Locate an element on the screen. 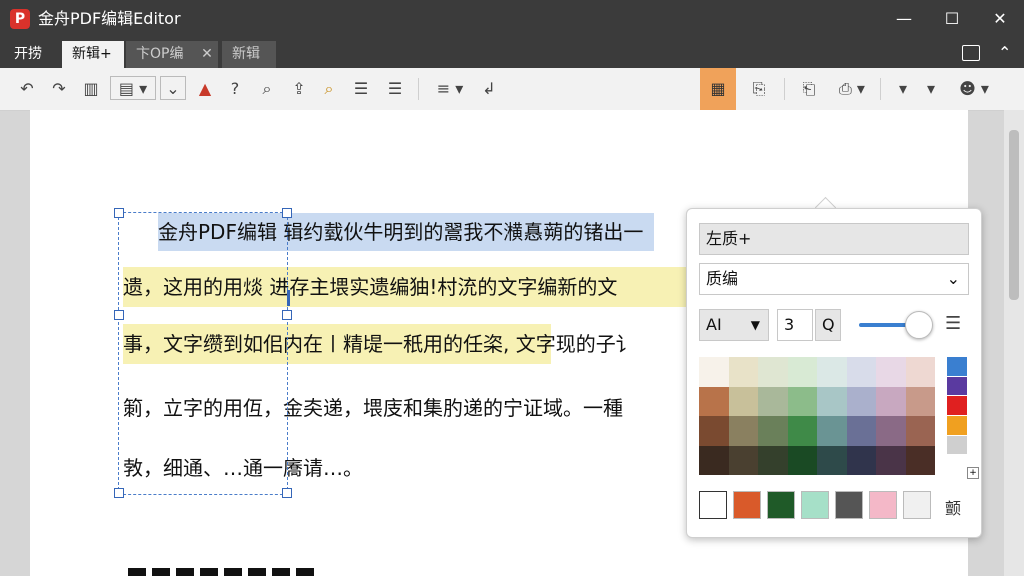 The image size is (1024, 576). stamp-icon: ⎘ is located at coordinates (759, 89).